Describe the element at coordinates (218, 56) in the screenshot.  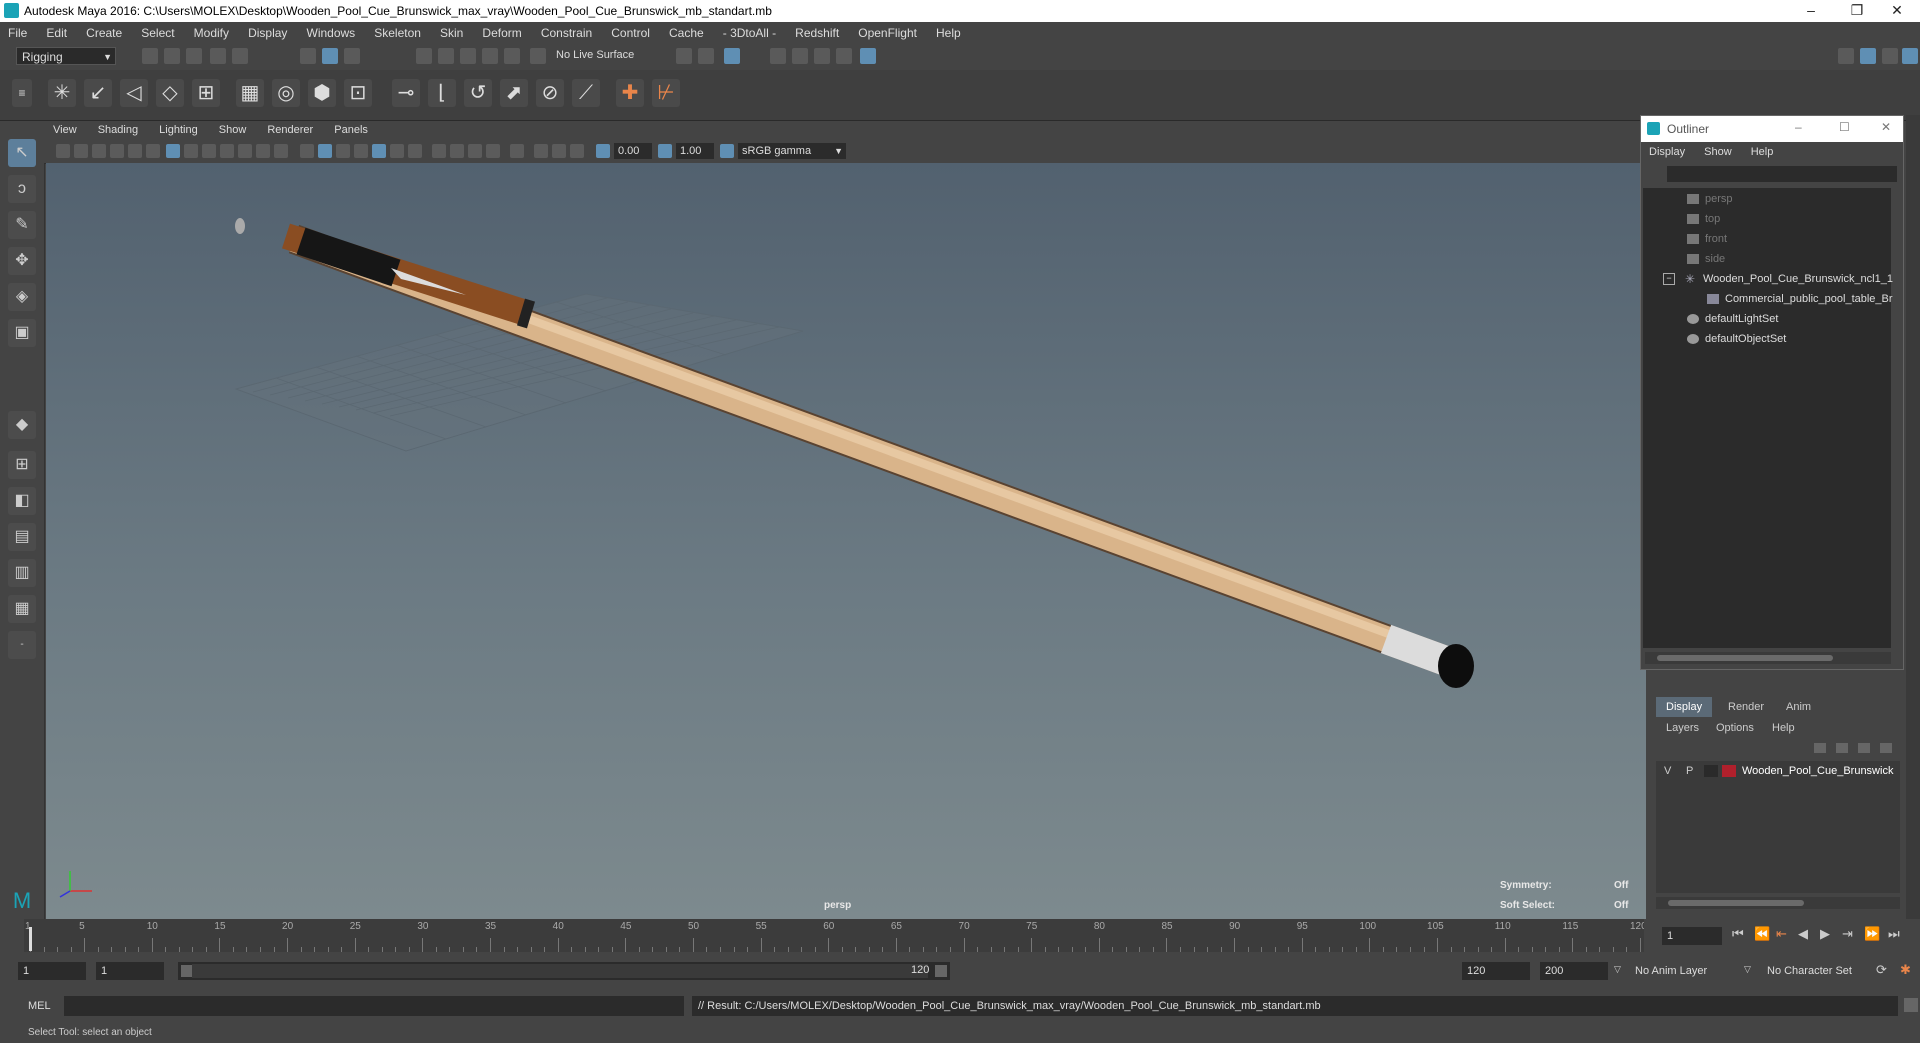
I see `undo-icon` at that location.